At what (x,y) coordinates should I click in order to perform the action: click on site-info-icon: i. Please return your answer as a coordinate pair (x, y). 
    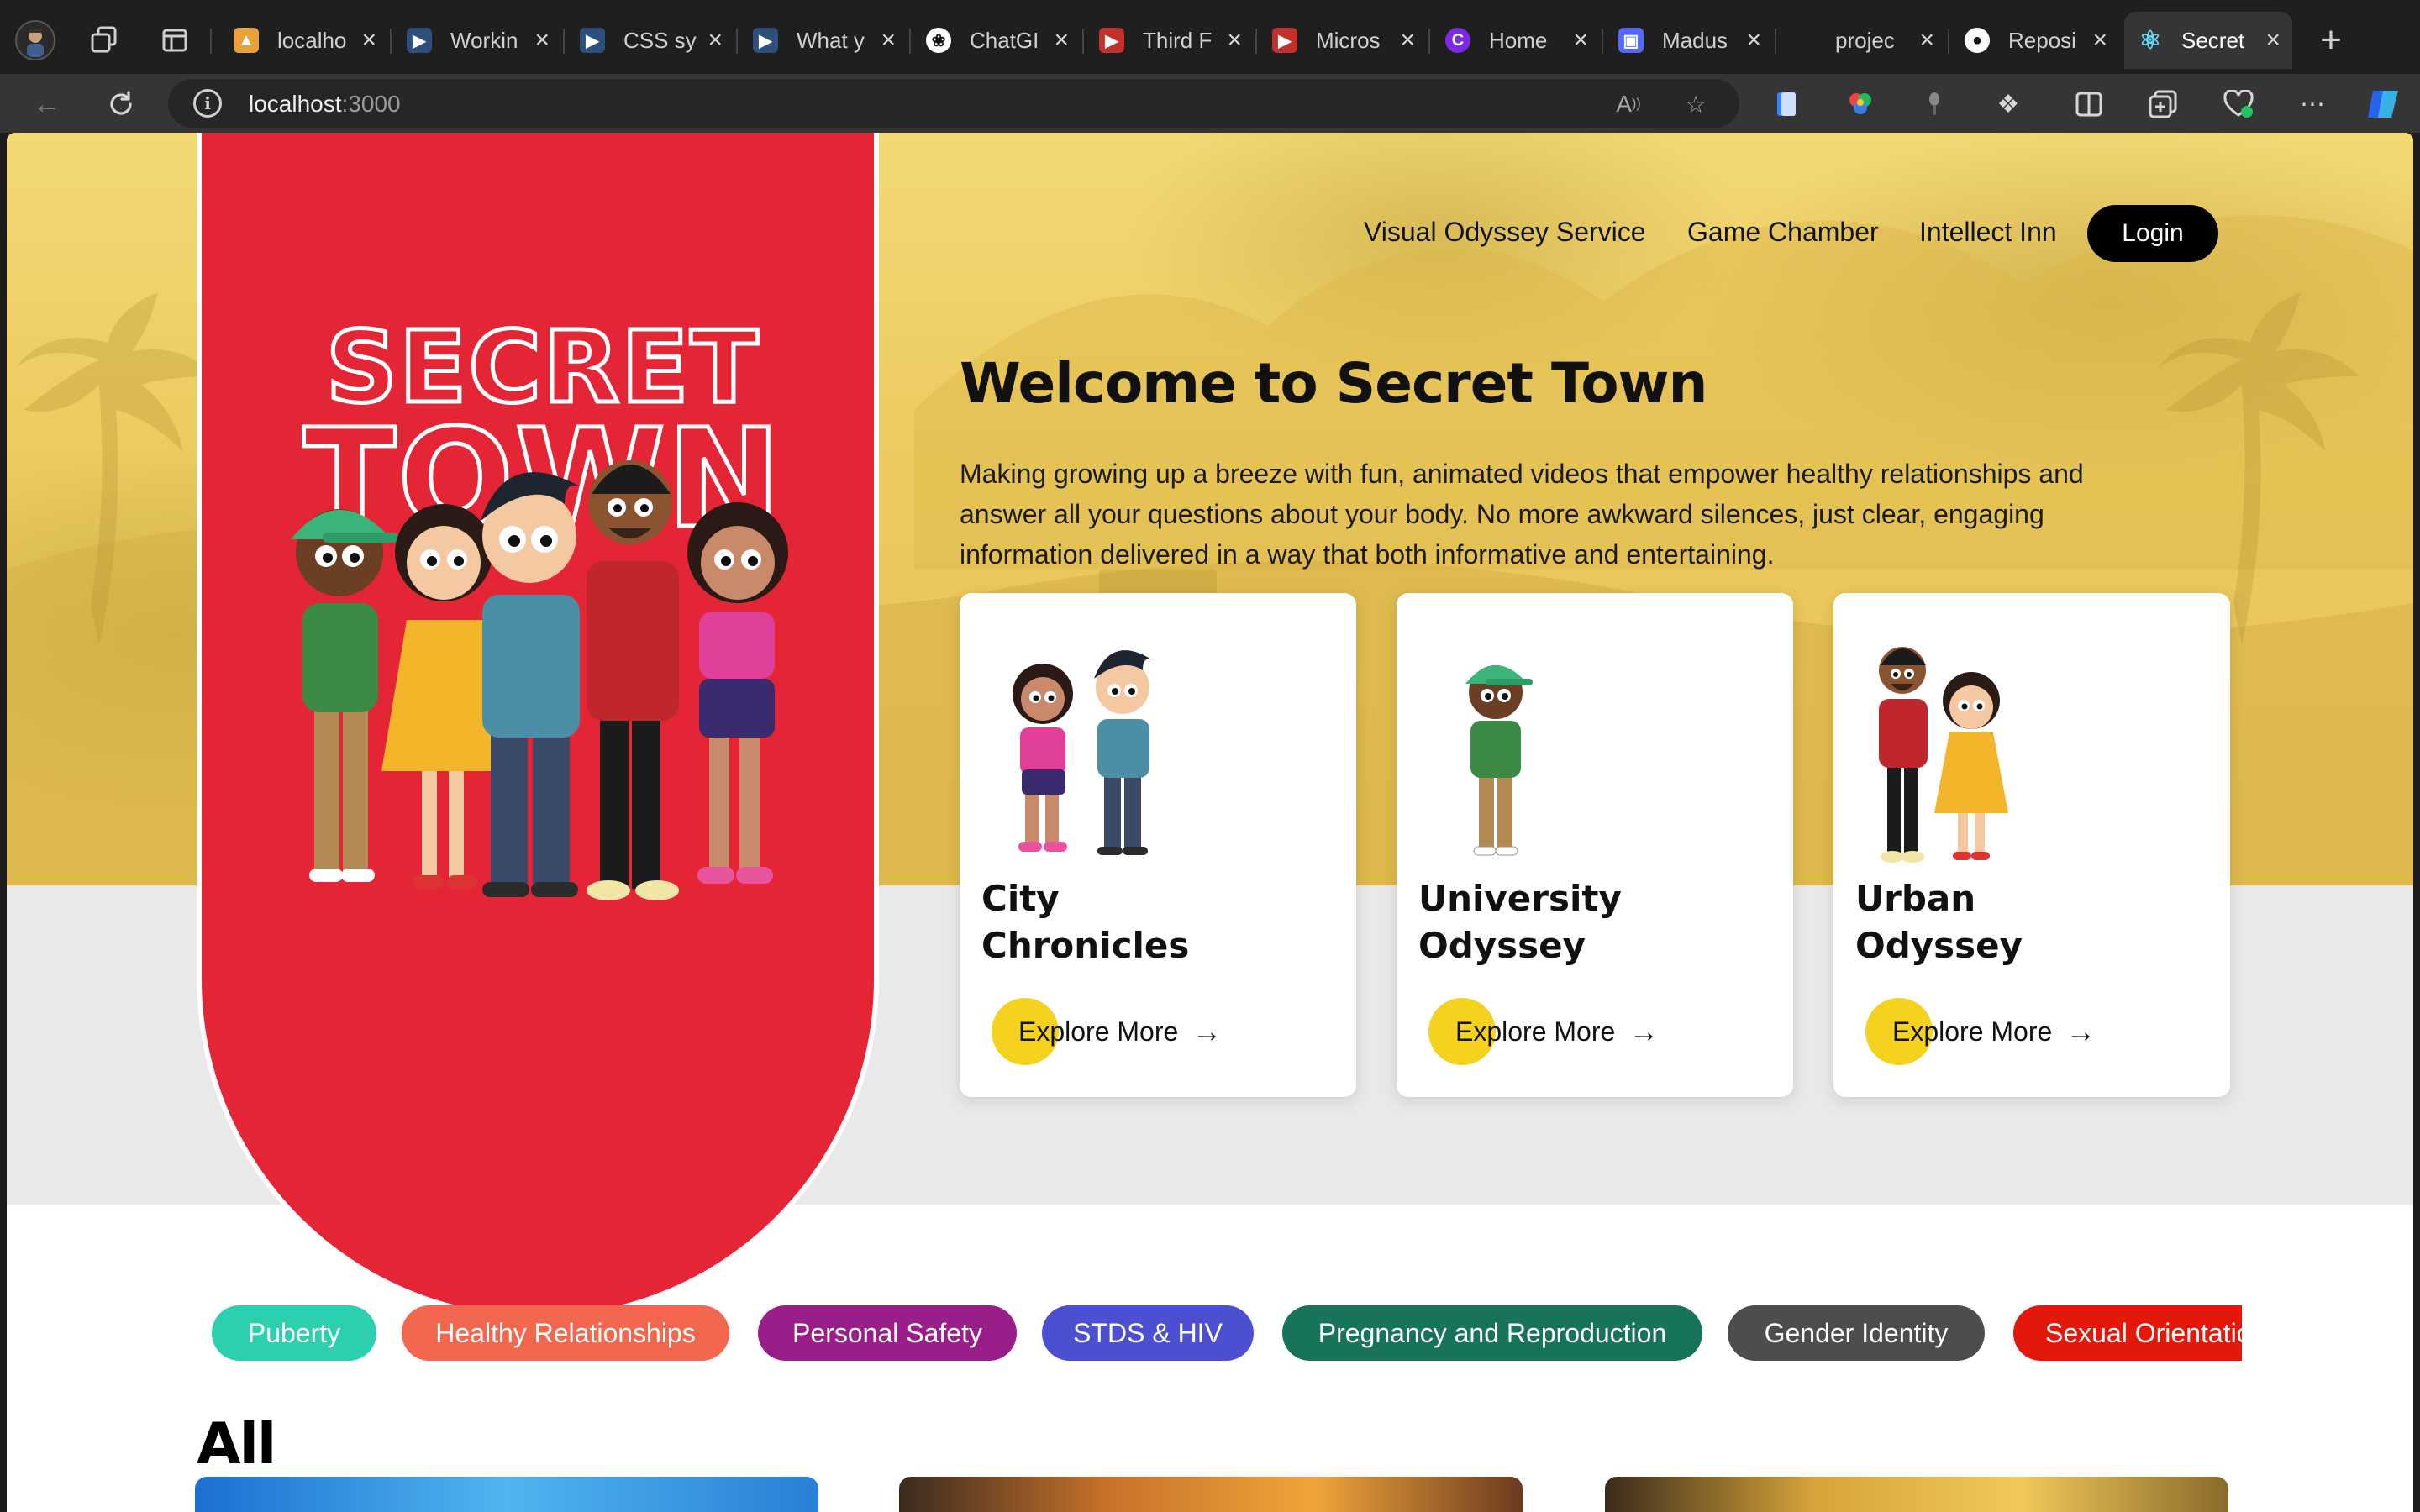
    Looking at the image, I should click on (207, 103).